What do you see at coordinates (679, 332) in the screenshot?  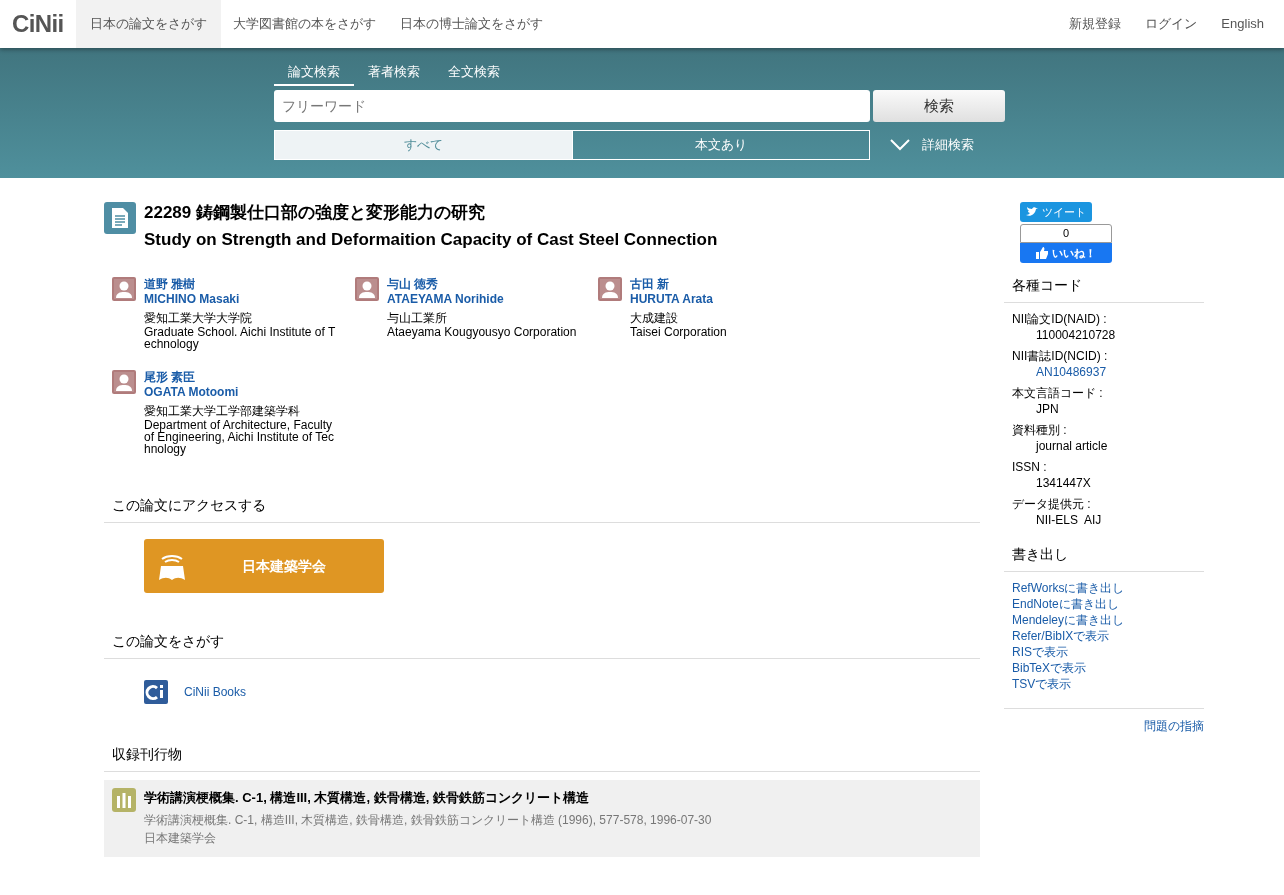 I see `author-affiliation-english: Taisei Corporation` at bounding box center [679, 332].